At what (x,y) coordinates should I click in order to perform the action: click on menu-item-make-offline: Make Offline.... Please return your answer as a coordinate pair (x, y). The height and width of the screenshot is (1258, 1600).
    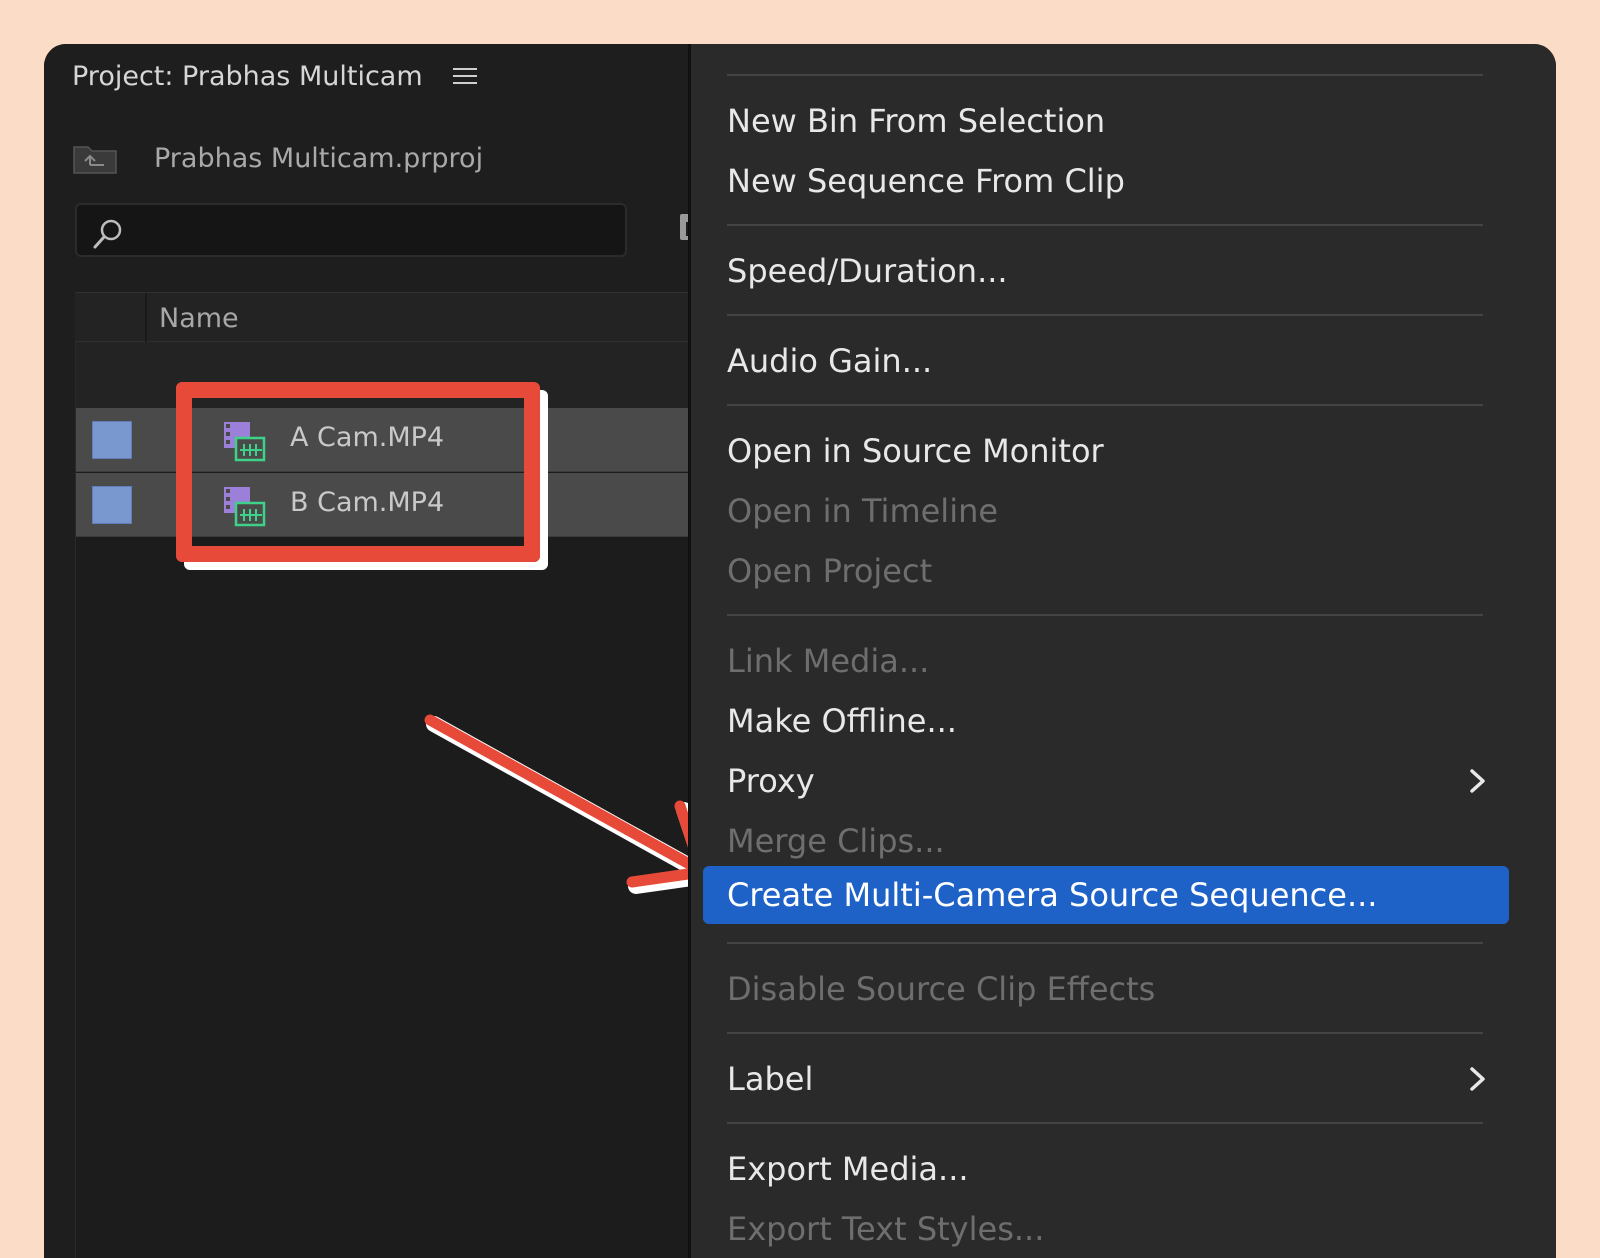
    Looking at the image, I should click on (842, 721).